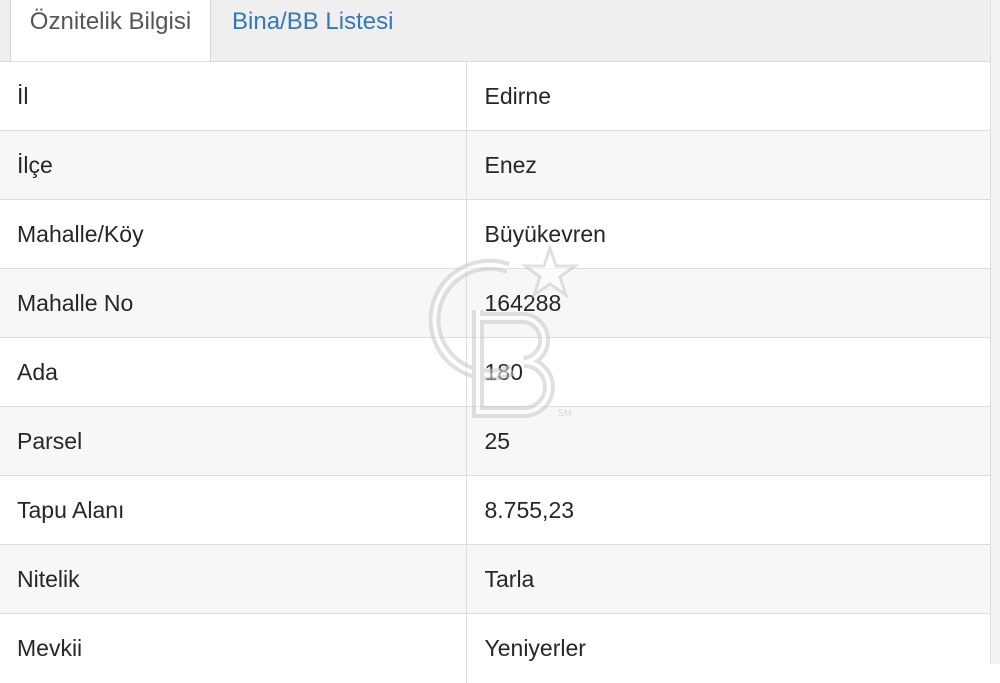 This screenshot has height=683, width=1000. Describe the element at coordinates (233, 234) in the screenshot. I see `row-label-mahalle-koy: Mahalle/Köy` at that location.